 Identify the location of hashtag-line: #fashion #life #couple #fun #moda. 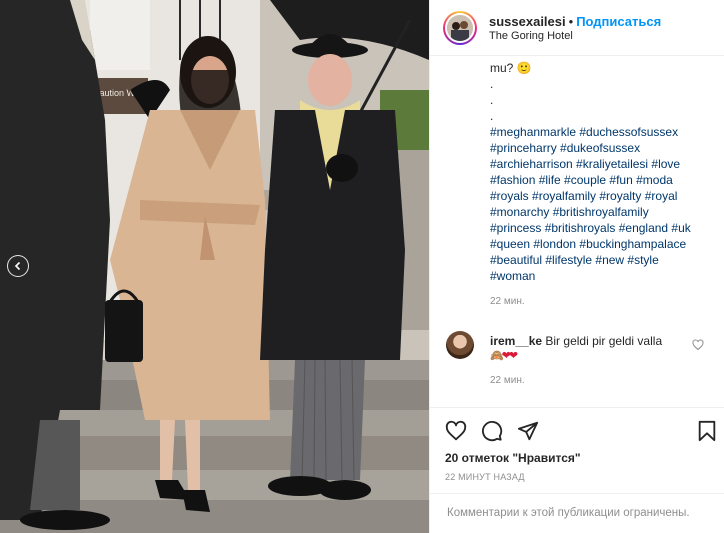
(605, 180).